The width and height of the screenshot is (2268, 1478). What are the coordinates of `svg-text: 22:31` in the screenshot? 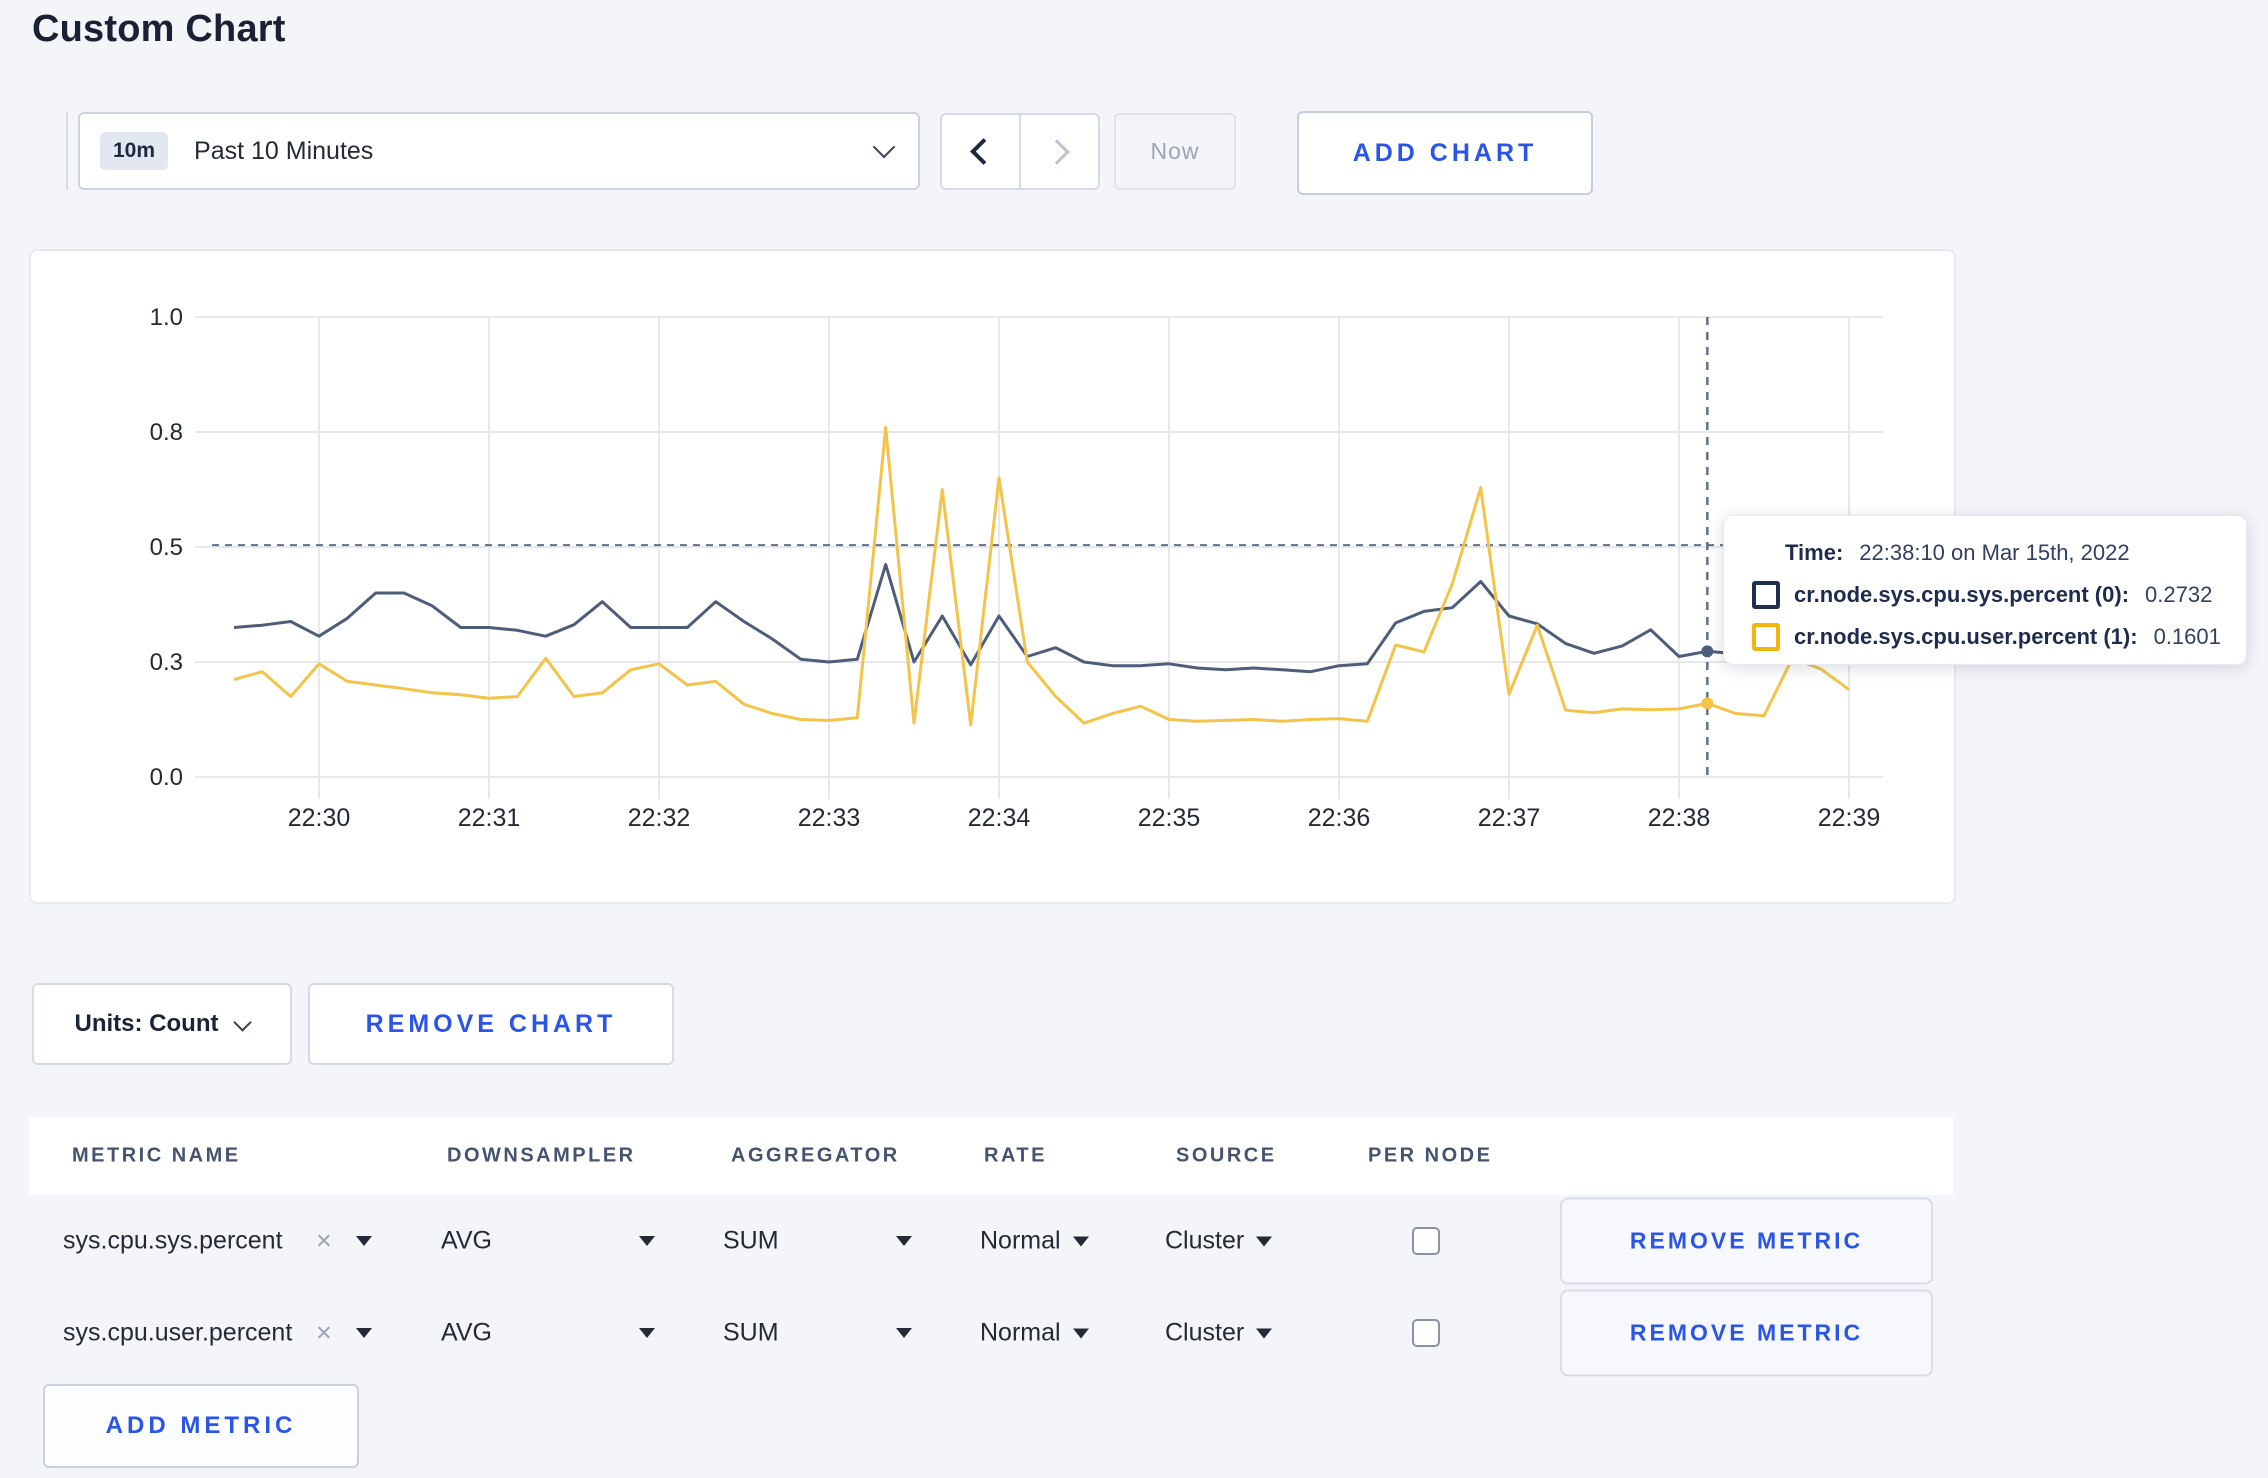 It's located at (489, 818).